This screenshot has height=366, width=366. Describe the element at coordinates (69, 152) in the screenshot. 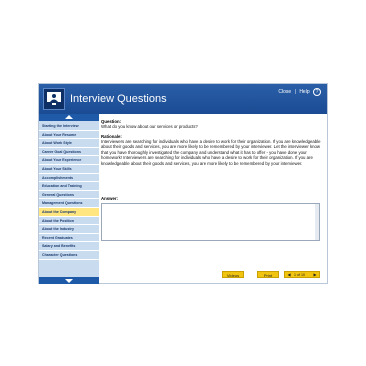

I see `sidebar-item: Career Goal Questions` at that location.